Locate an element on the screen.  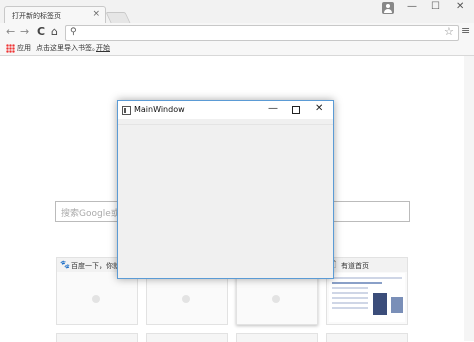
minimize-icon: — is located at coordinates (412, 7).